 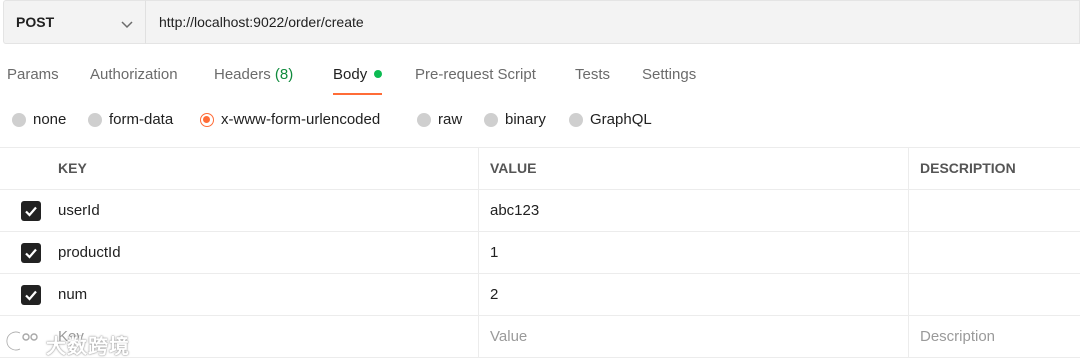 I want to click on key-cell: num, so click(x=262, y=294).